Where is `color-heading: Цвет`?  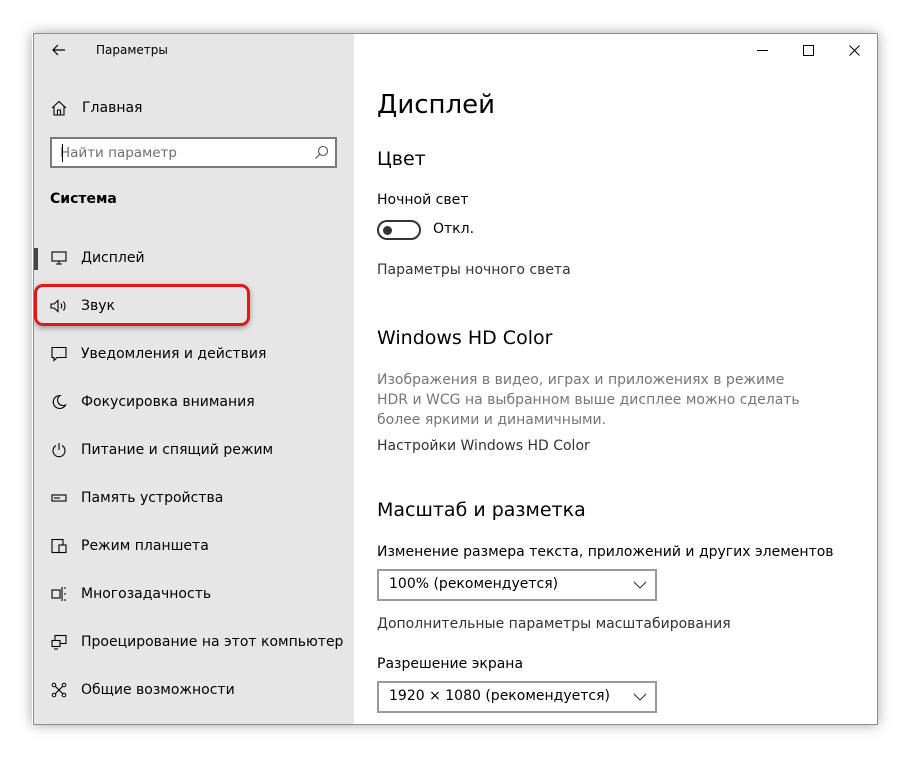 color-heading: Цвет is located at coordinates (401, 159).